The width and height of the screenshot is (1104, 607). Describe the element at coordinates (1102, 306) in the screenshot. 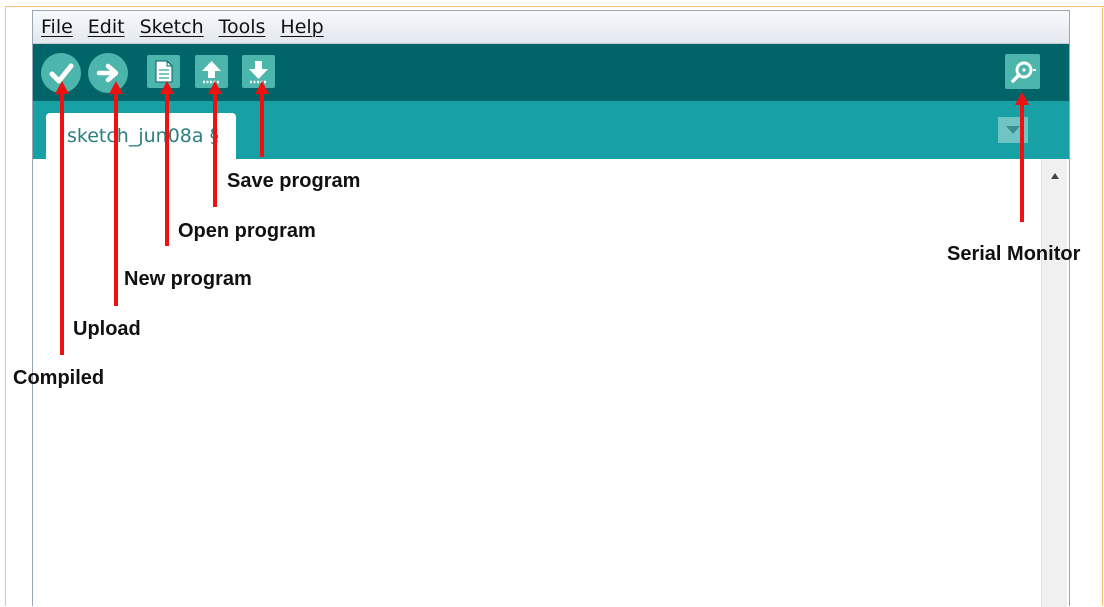

I see `decorative-border-right` at that location.